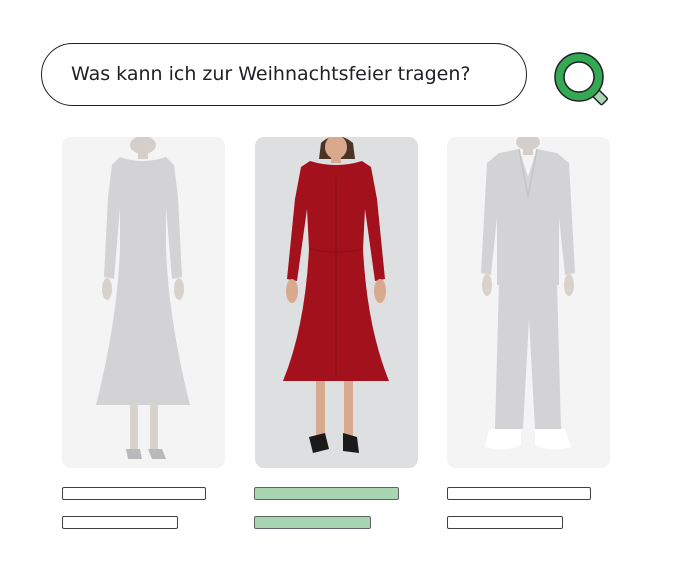  Describe the element at coordinates (528, 293) in the screenshot. I see `faded-suit-image` at that location.